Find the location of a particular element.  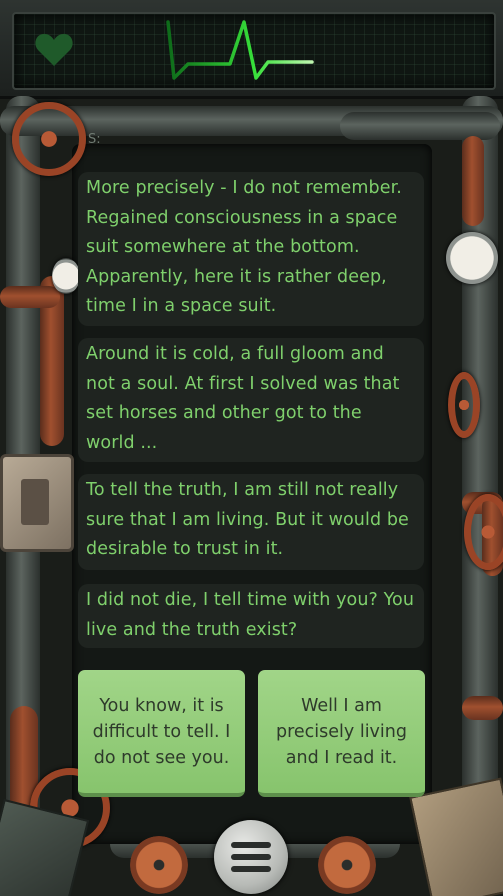

pulse-line is located at coordinates (240, 50).